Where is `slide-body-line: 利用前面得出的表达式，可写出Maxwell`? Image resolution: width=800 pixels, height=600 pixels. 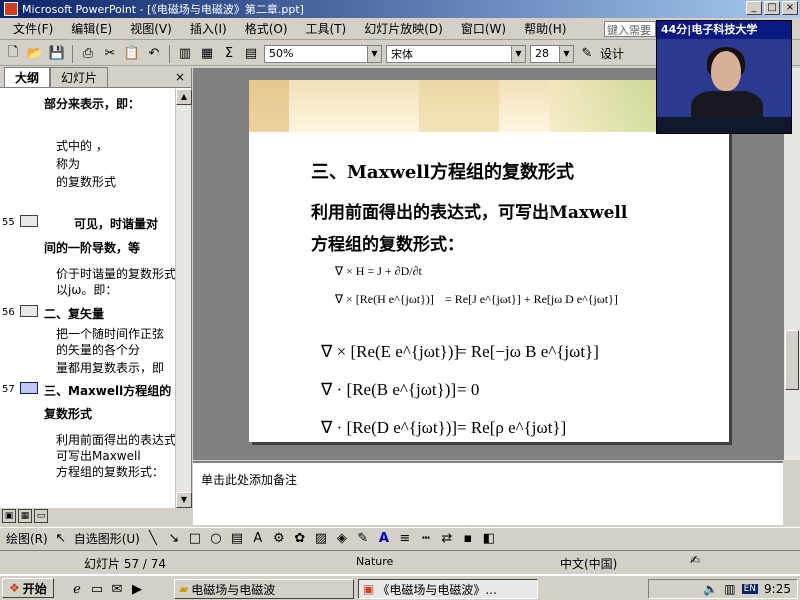 slide-body-line: 利用前面得出的表达式，可写出Maxwell is located at coordinates (469, 213).